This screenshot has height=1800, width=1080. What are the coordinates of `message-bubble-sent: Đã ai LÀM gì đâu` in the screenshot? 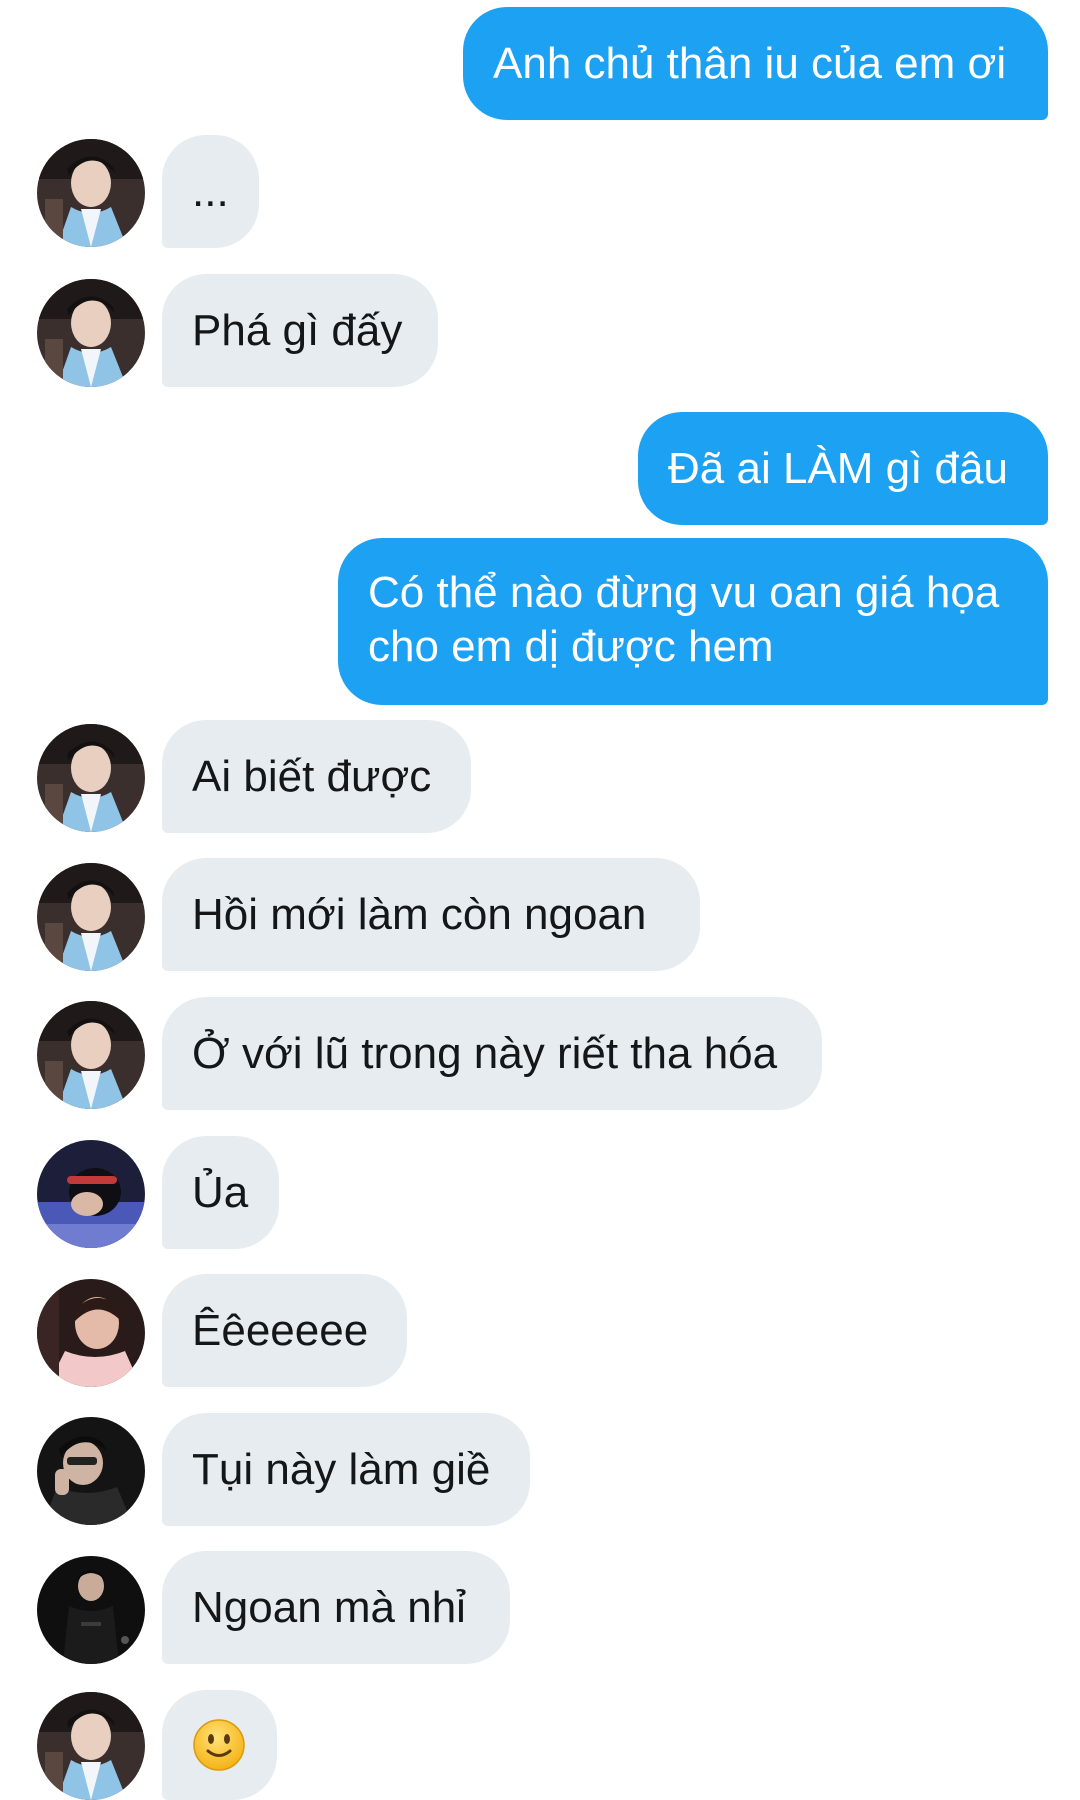 It's located at (843, 468).